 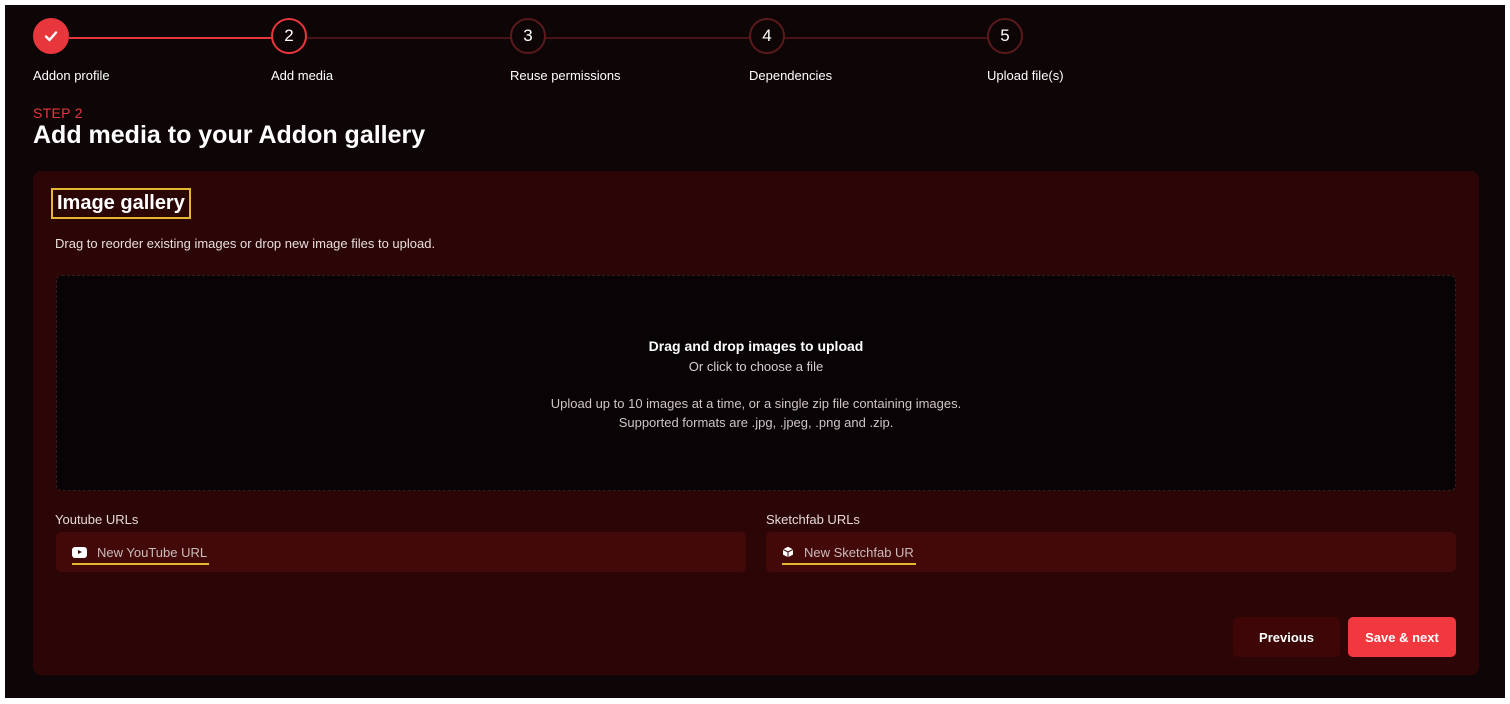 I want to click on save-and-next-button: Save & next, so click(x=1402, y=637).